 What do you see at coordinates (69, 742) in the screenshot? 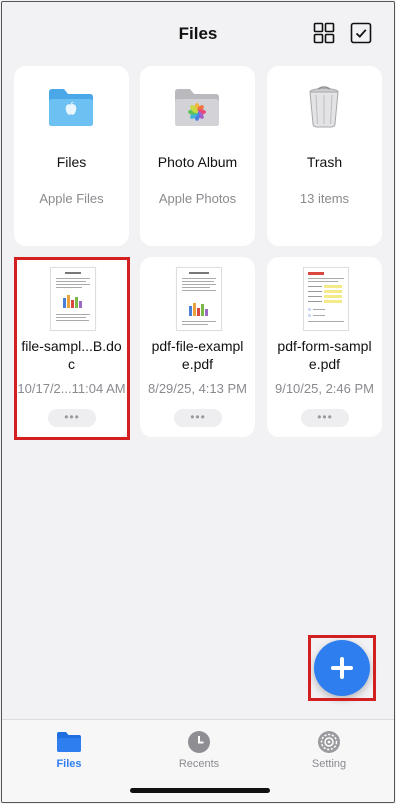
I see `folder-icon` at bounding box center [69, 742].